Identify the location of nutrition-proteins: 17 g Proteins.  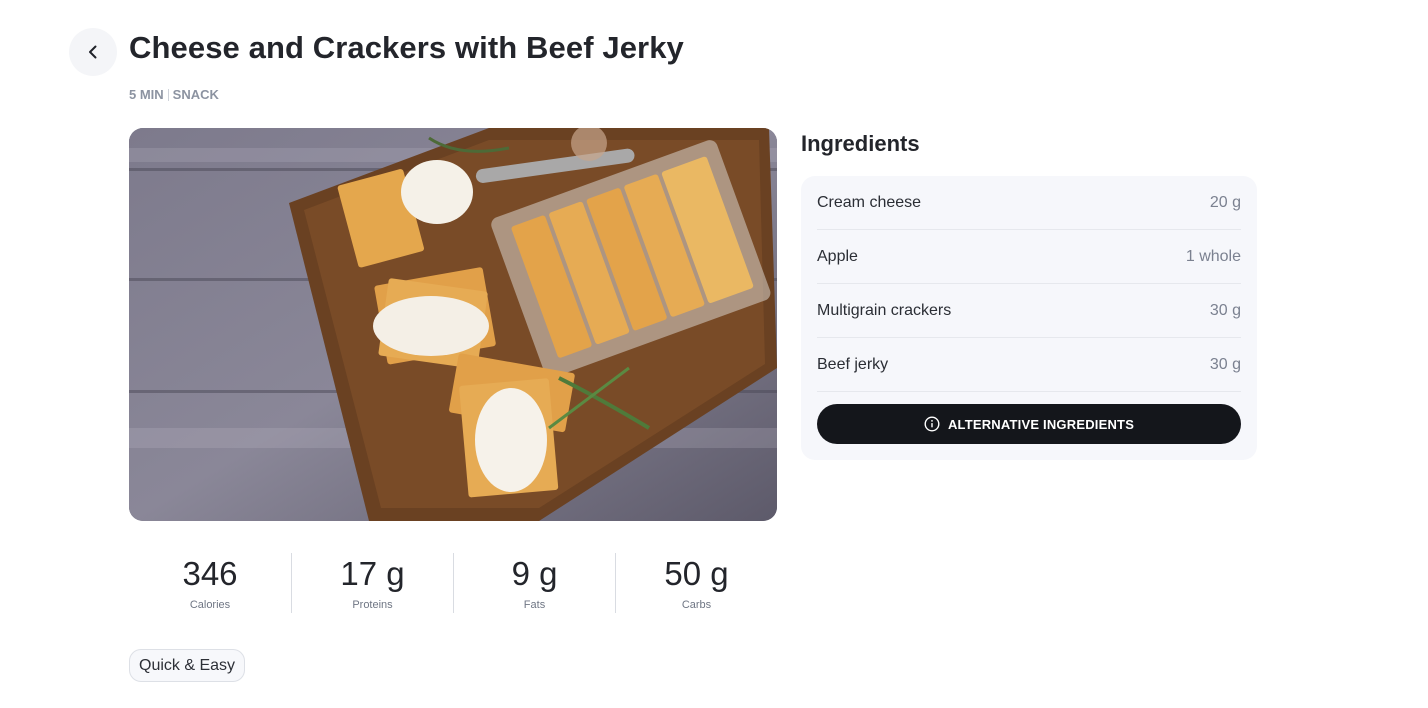
(372, 583).